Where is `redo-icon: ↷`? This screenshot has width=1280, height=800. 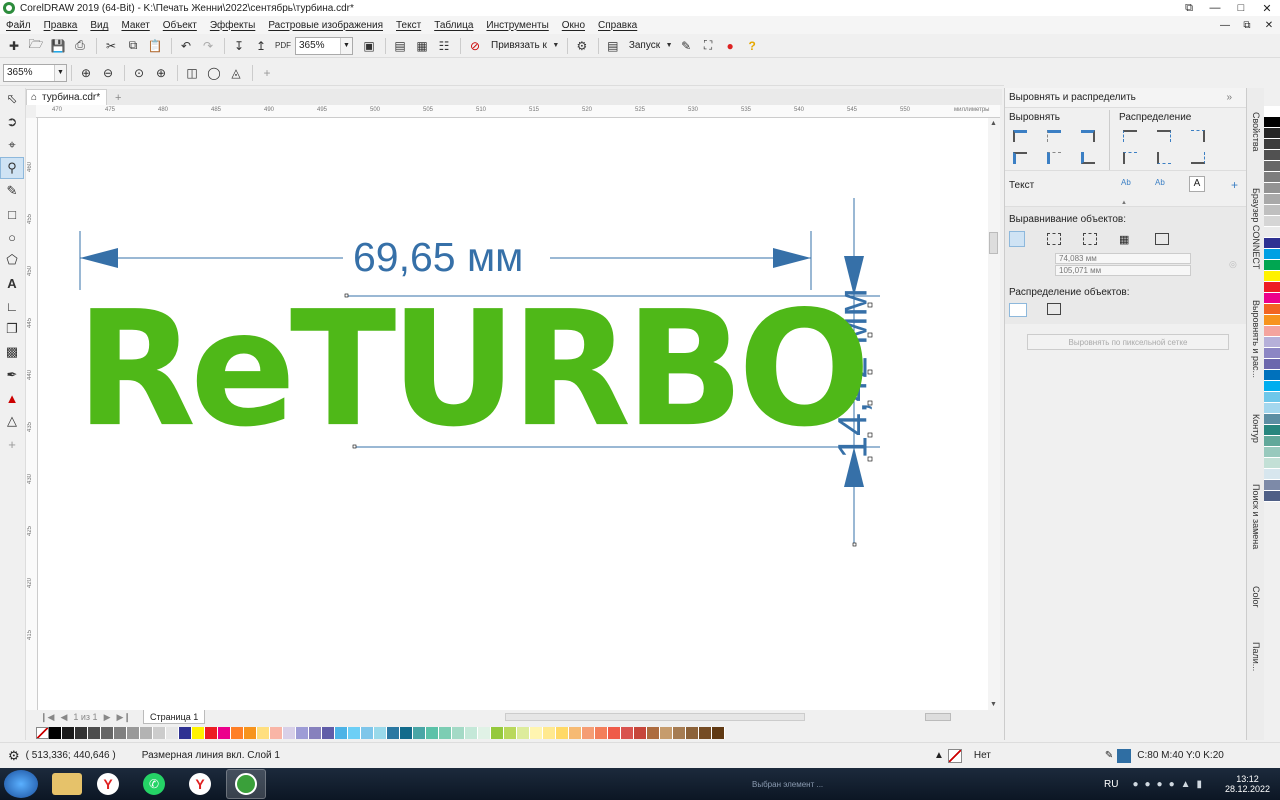 redo-icon: ↷ is located at coordinates (208, 46).